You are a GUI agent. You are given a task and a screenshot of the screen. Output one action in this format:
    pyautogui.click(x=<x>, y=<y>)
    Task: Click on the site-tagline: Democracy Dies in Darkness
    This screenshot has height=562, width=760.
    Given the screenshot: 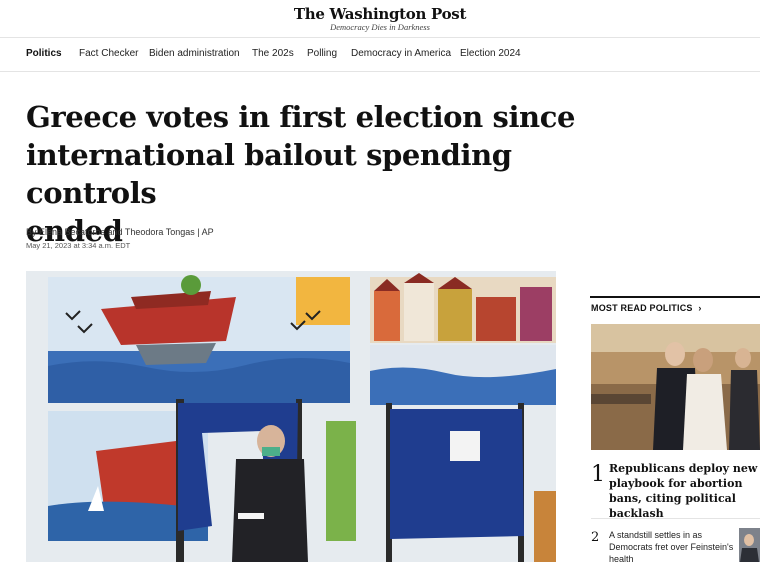 What is the action you would take?
    pyautogui.click(x=380, y=27)
    